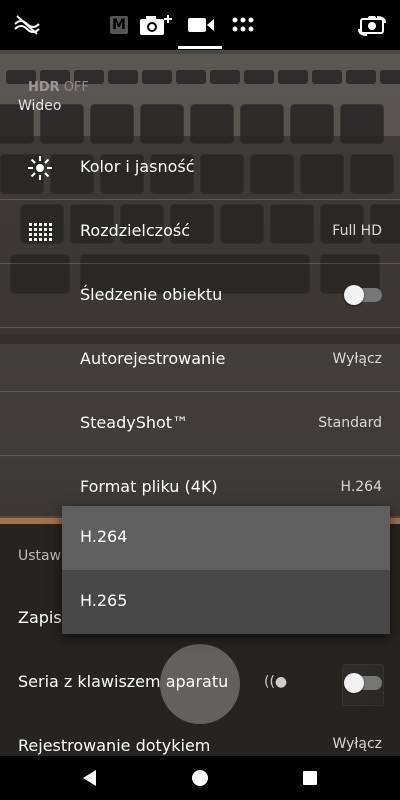  What do you see at coordinates (361, 487) in the screenshot?
I see `setting-value: H.264` at bounding box center [361, 487].